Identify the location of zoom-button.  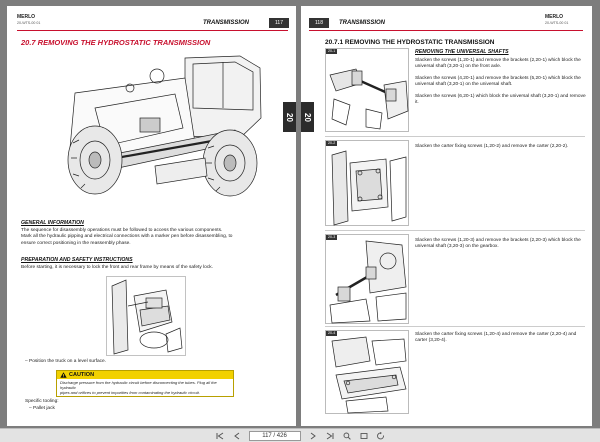
(347, 436).